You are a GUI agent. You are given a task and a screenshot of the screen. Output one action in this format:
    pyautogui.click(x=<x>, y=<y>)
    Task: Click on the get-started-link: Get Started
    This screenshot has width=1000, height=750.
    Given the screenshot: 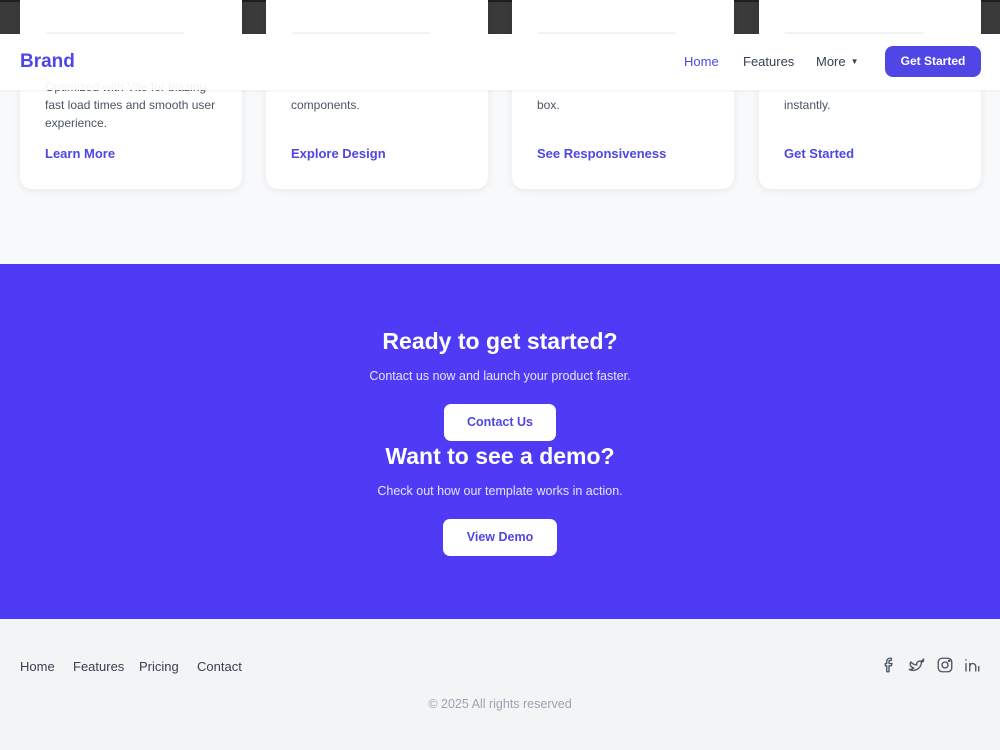 What is the action you would take?
    pyautogui.click(x=819, y=153)
    